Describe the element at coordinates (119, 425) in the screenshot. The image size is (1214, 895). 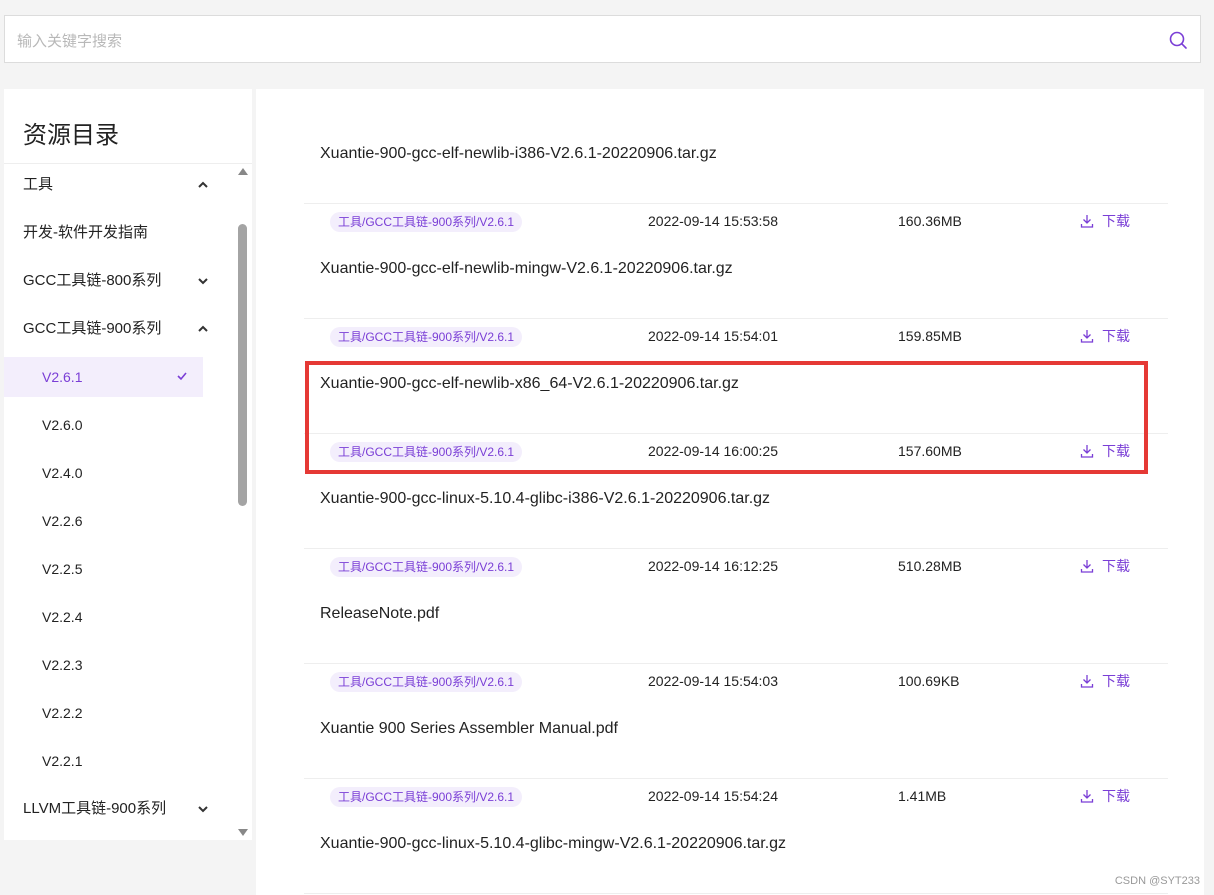
I see `sidebar-item: V2.6.0` at that location.